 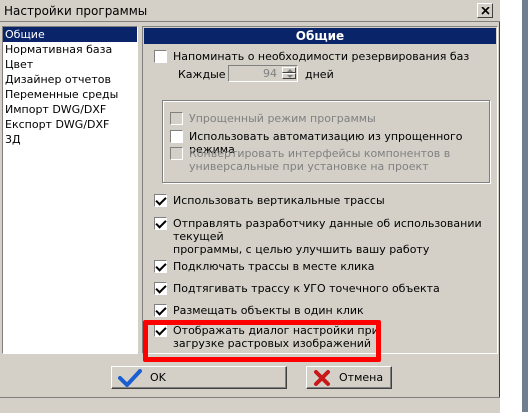 What do you see at coordinates (160, 310) in the screenshot?
I see `place-objects-checkbox` at bounding box center [160, 310].